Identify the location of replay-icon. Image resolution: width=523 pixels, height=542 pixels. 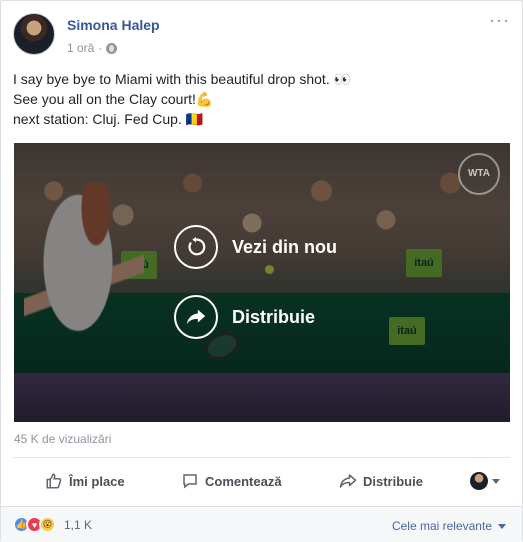
(196, 247).